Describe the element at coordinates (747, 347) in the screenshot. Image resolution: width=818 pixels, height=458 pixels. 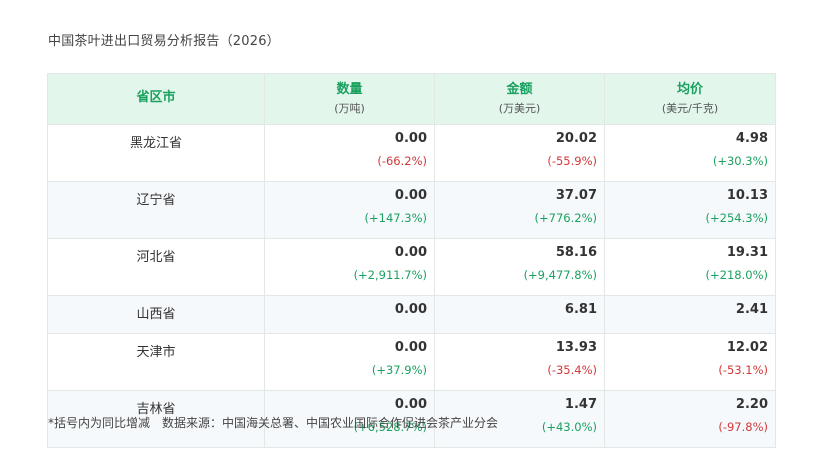
I see `price-value: 12.02` at that location.